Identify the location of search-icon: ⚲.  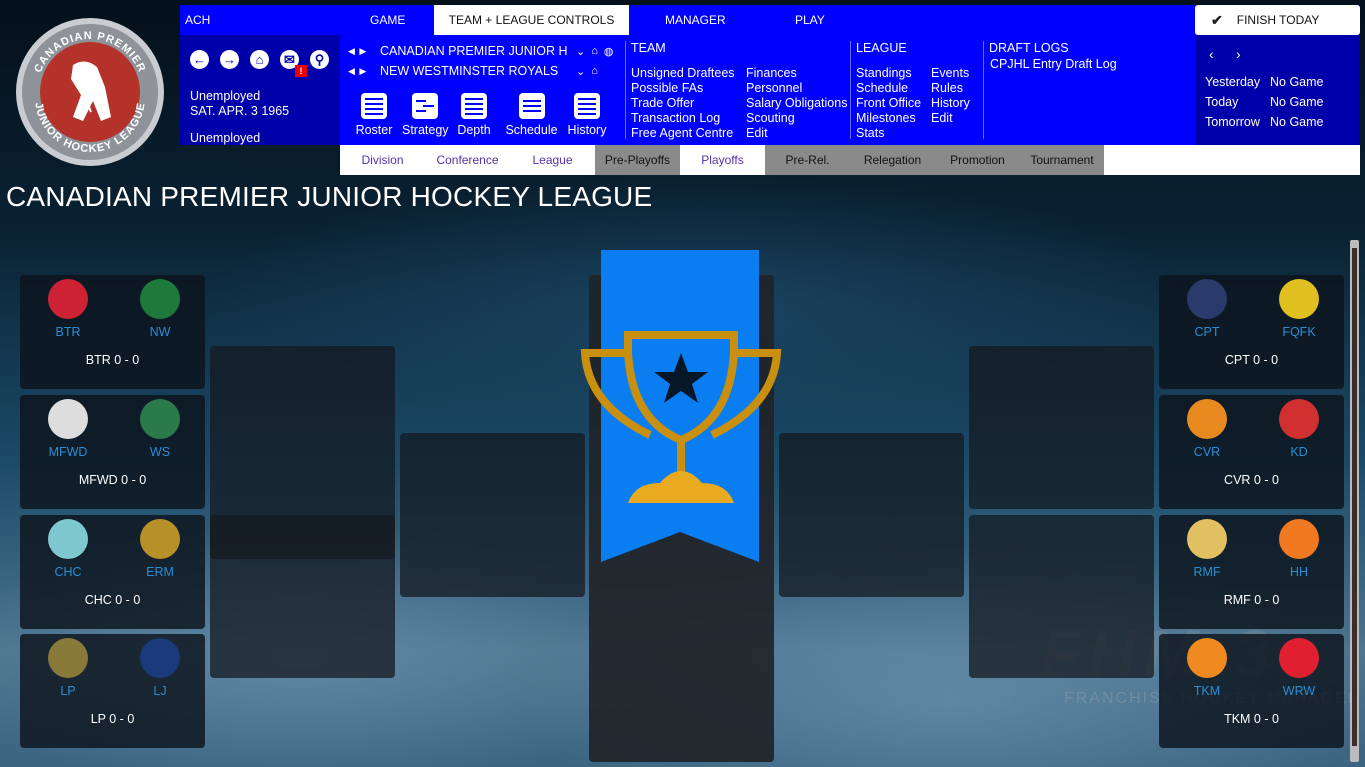
(319, 59).